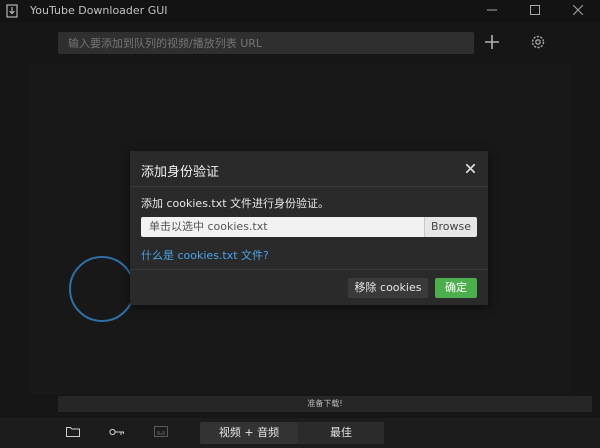  I want to click on browse-button: Browse, so click(450, 227).